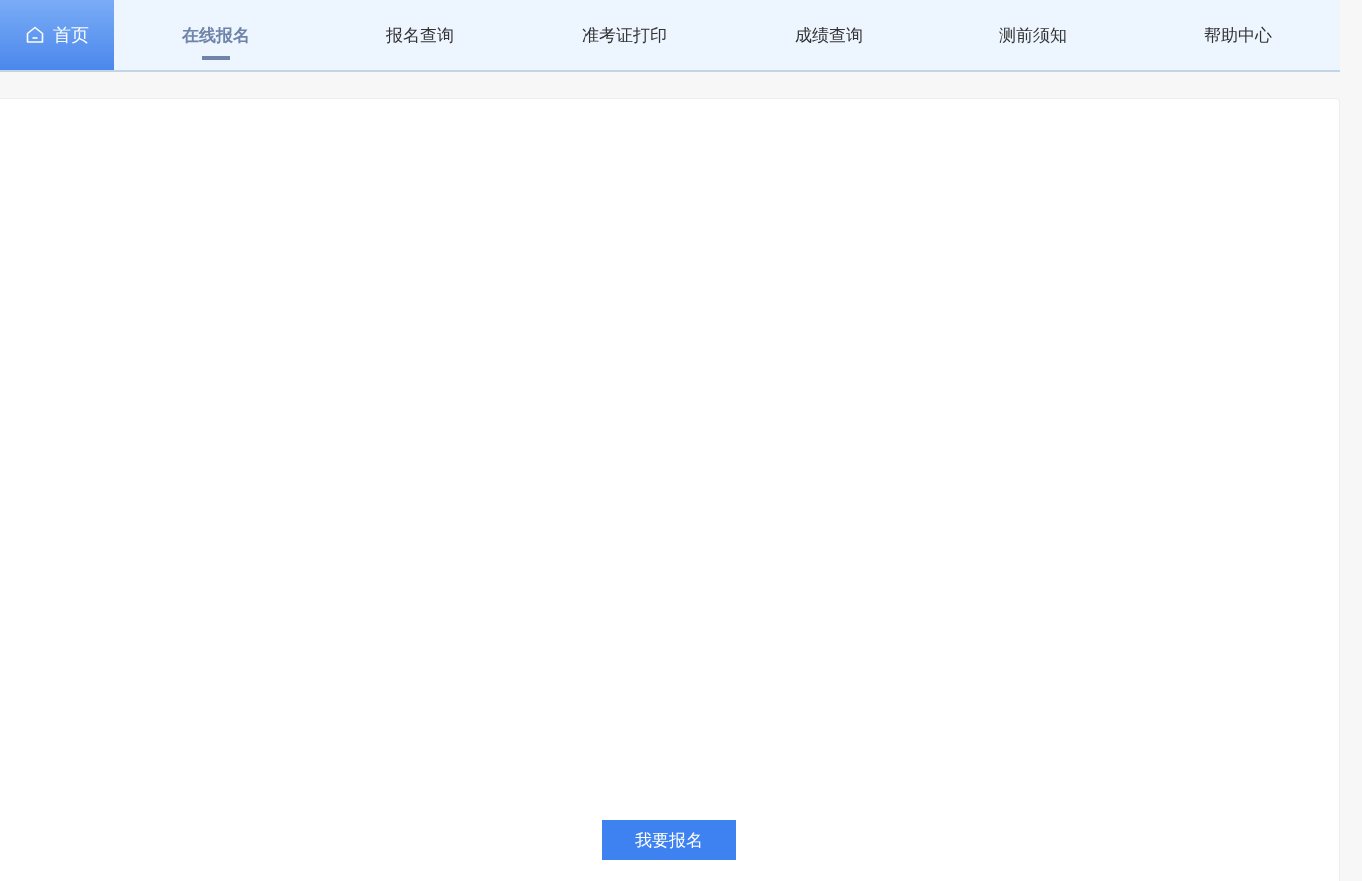 This screenshot has width=1362, height=881. I want to click on nav-tab: 帮助中心, so click(1237, 35).